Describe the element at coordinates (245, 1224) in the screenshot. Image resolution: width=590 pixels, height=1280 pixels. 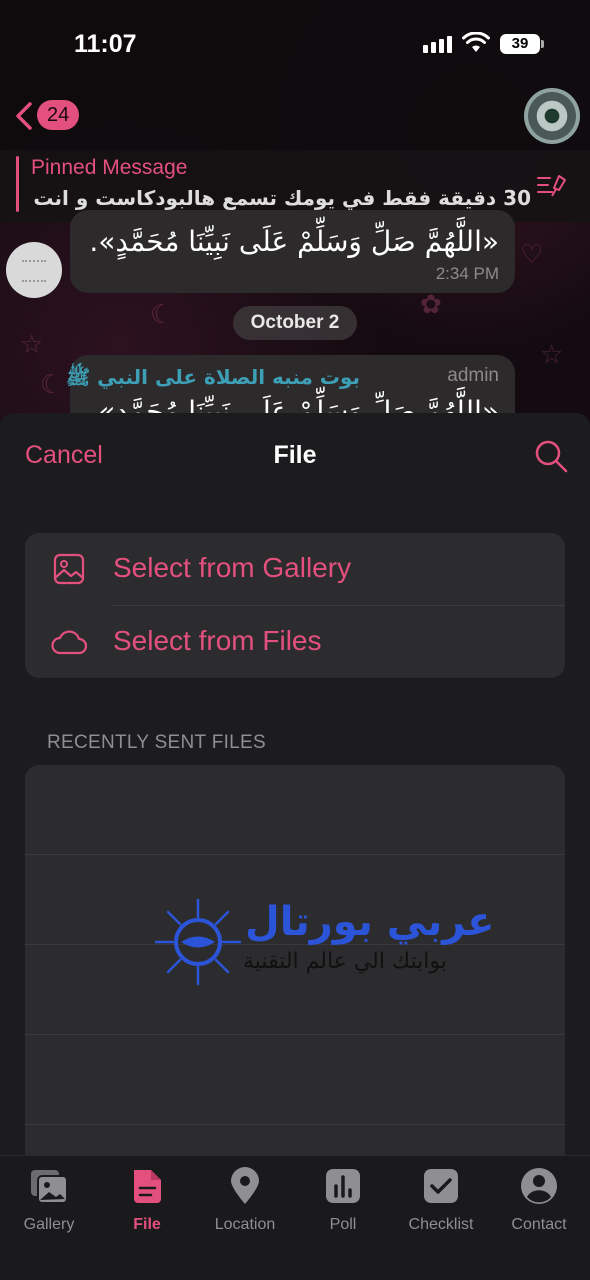
I see `tab-label: Location` at that location.